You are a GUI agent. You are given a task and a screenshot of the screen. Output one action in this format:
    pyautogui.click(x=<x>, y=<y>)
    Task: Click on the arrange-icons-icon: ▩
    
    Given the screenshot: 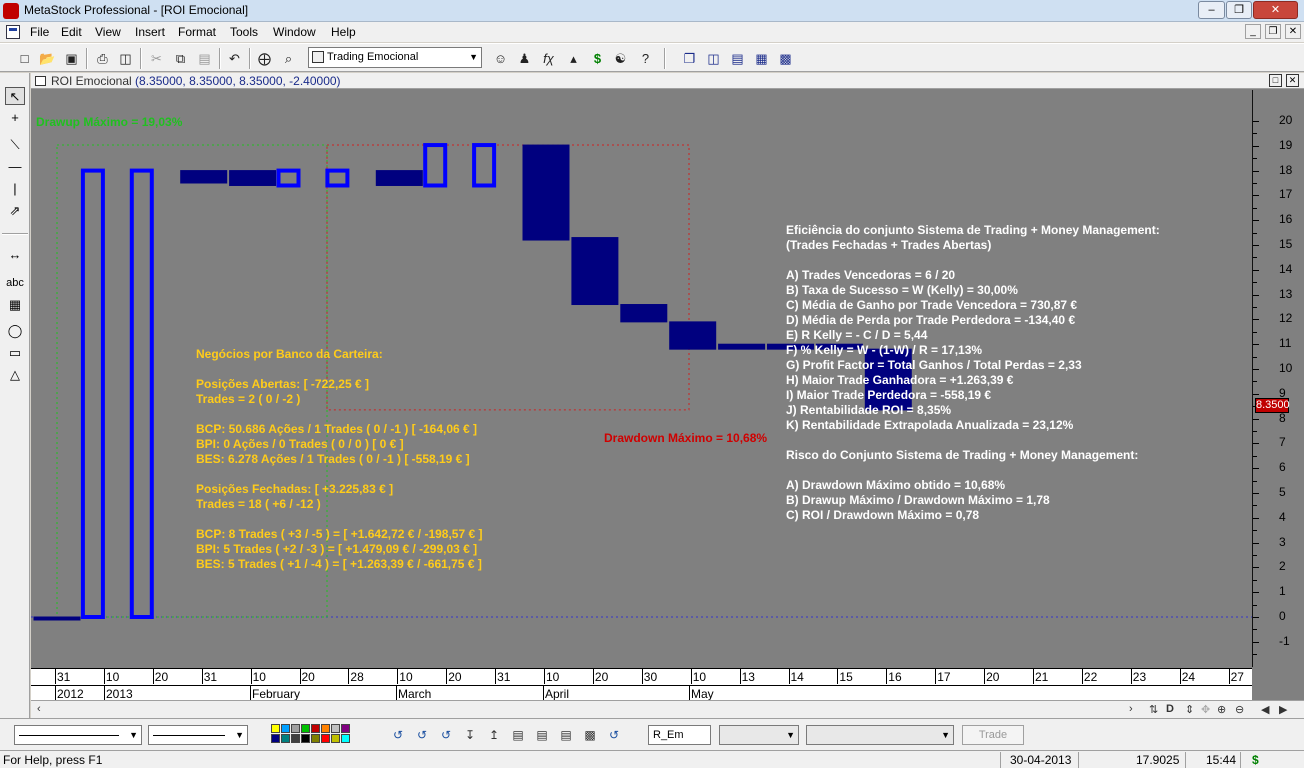 What is the action you would take?
    pyautogui.click(x=785, y=58)
    